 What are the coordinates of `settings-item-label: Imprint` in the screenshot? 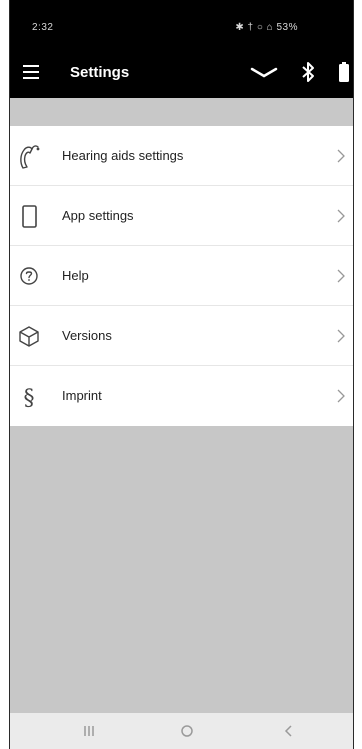 It's located at (82, 395).